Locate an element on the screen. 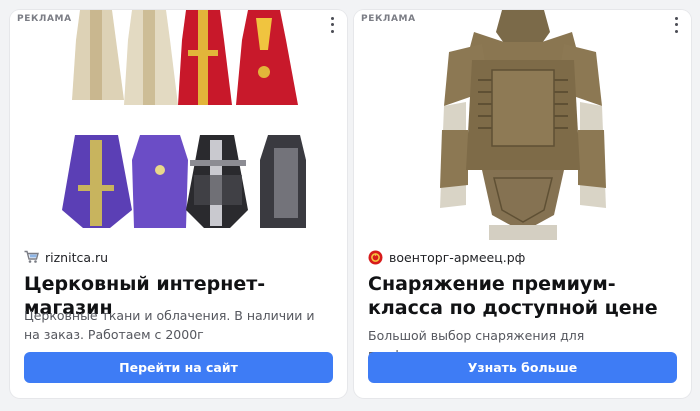  cta-button: Узнать больше is located at coordinates (522, 367).